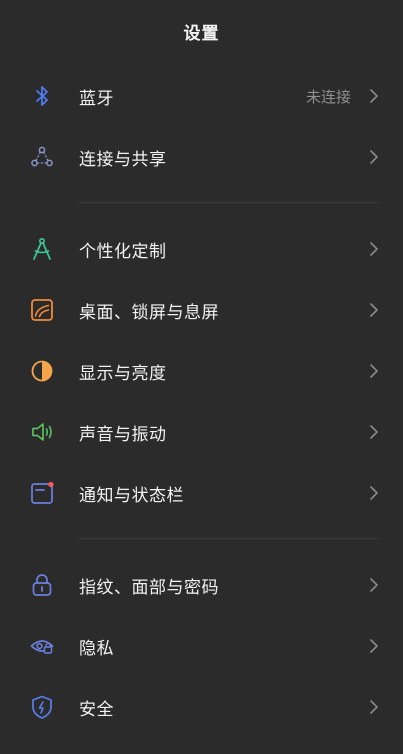 The width and height of the screenshot is (403, 754). Describe the element at coordinates (42, 585) in the screenshot. I see `lock-icon` at that location.